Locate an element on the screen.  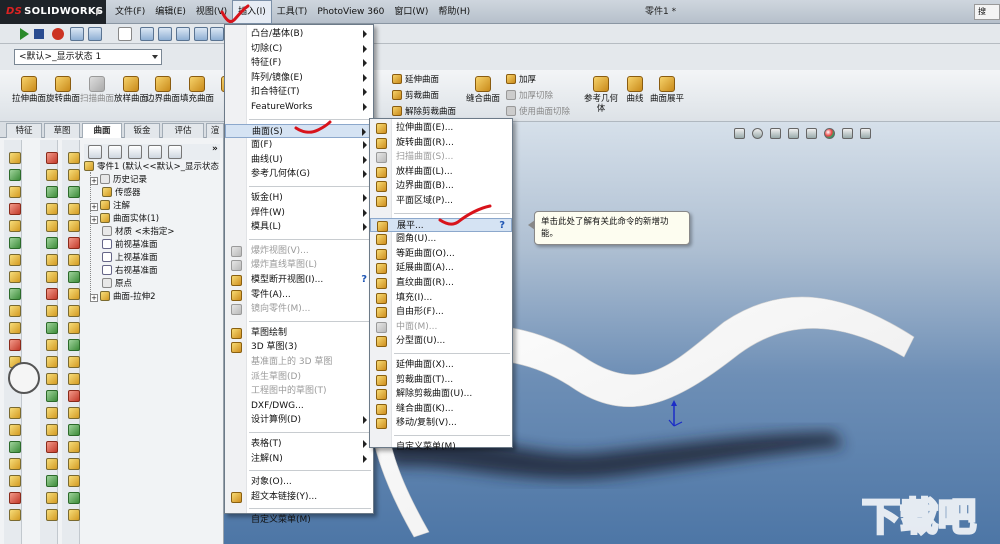
annotation-overlay is located at coordinates (356, 115).